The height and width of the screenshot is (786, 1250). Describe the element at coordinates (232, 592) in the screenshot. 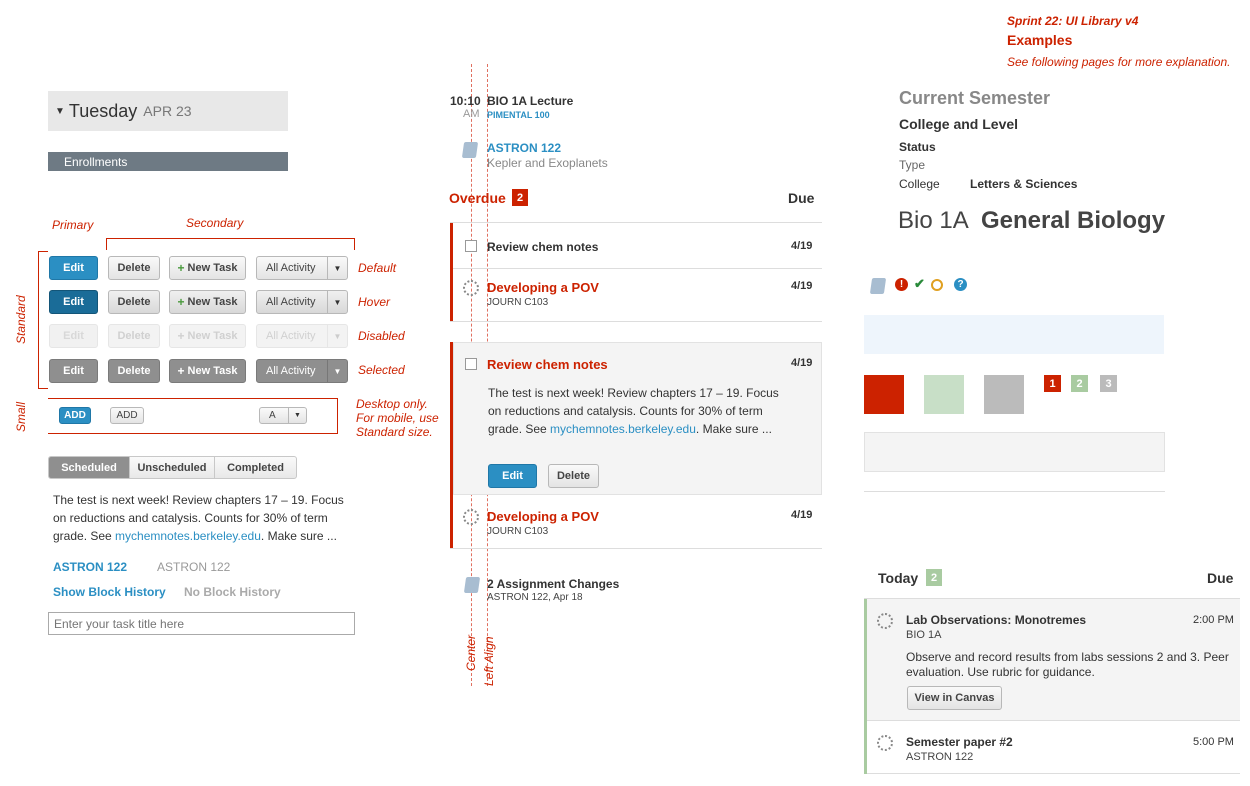

I see `no-block-history-text: No Block History` at that location.